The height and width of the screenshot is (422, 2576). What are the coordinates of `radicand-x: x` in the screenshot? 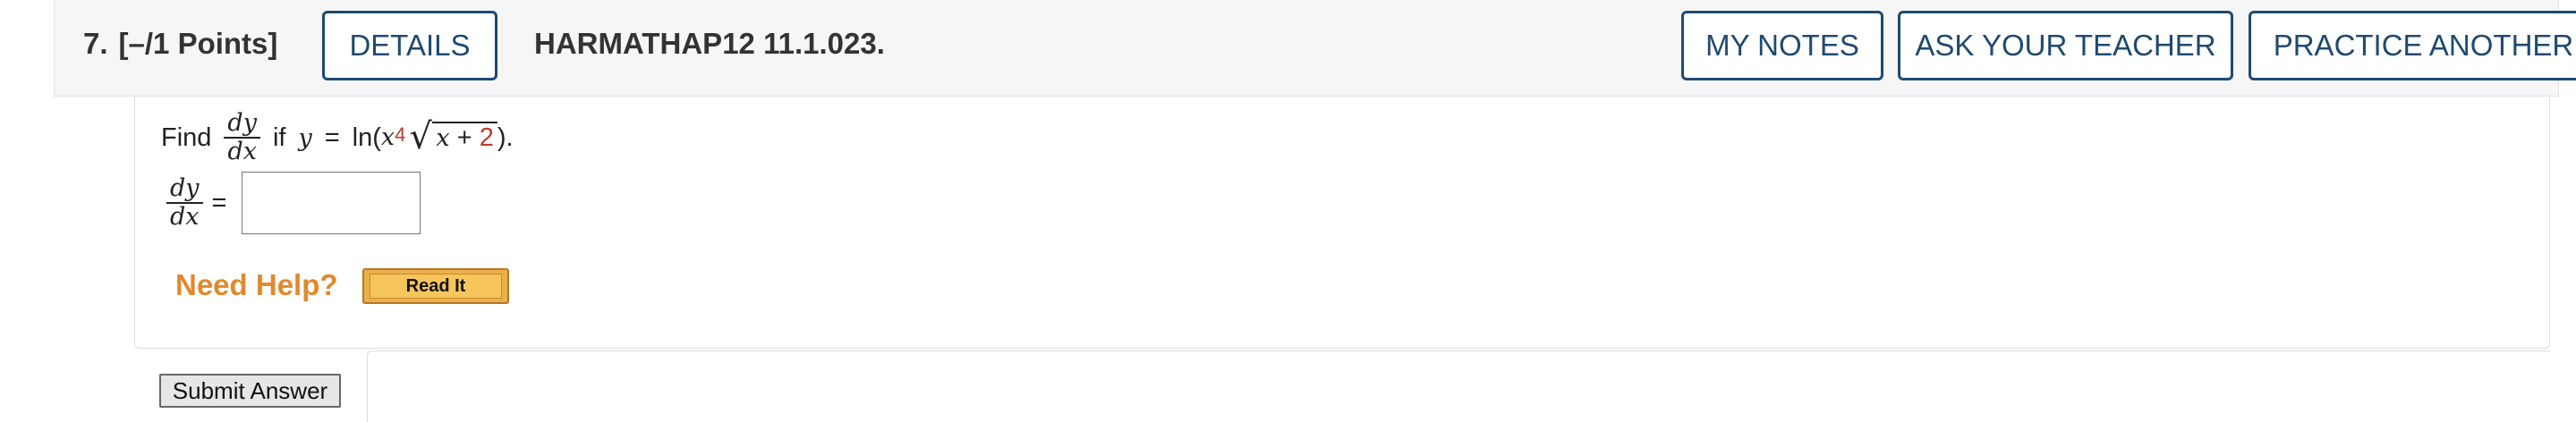 It's located at (443, 137).